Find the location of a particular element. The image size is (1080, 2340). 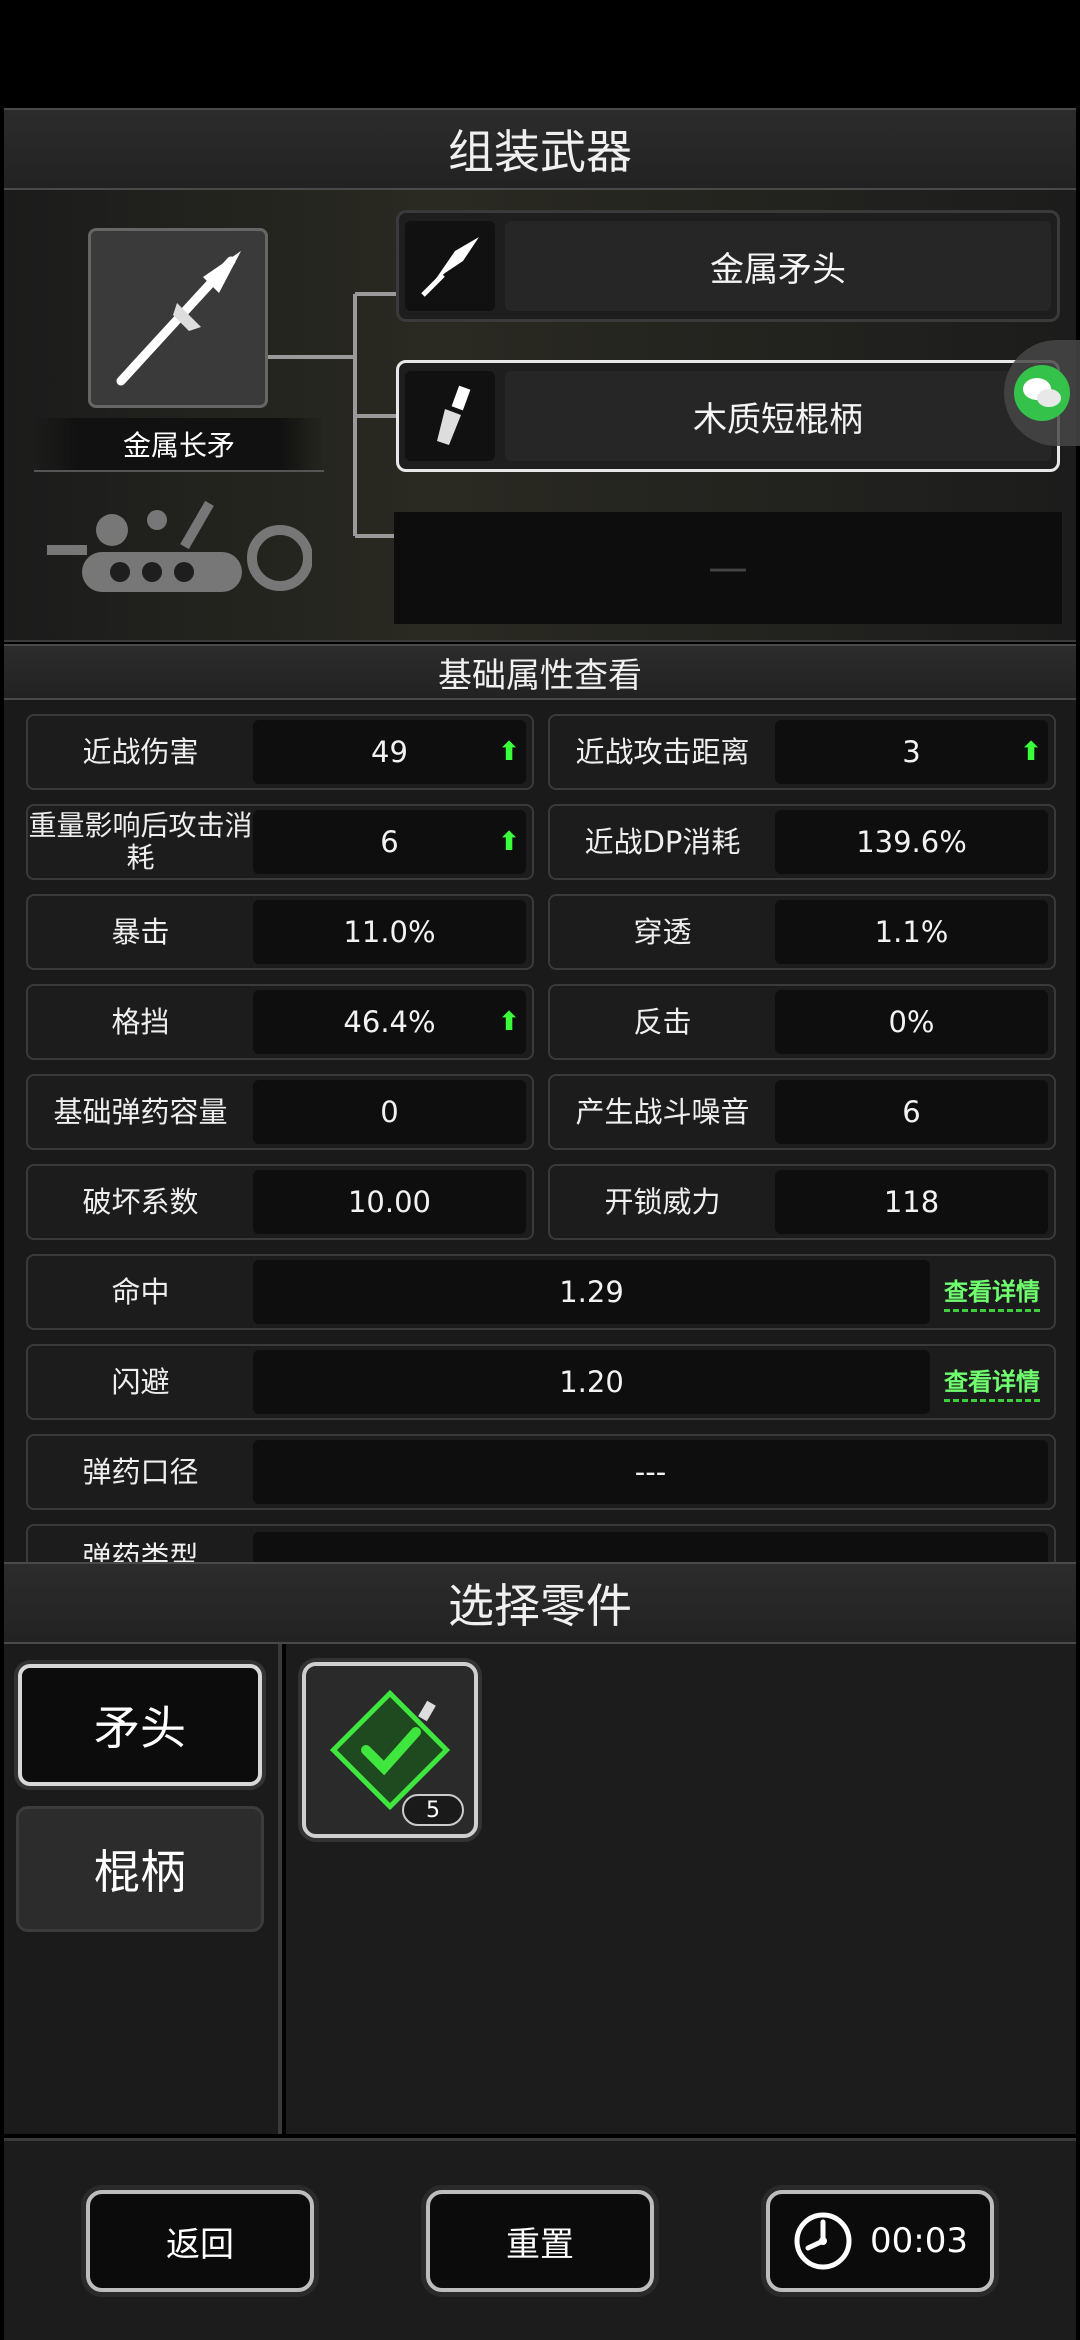

spear-icon is located at coordinates (178, 318).